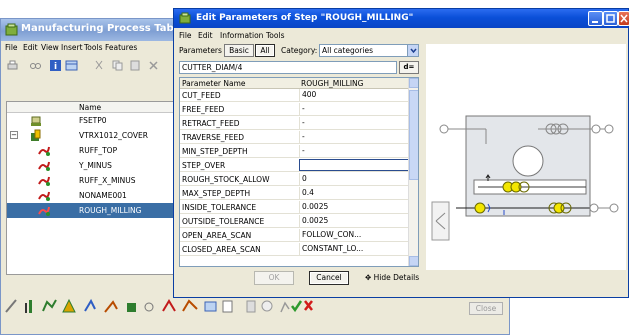  I want to click on close-window-button, so click(623, 18).